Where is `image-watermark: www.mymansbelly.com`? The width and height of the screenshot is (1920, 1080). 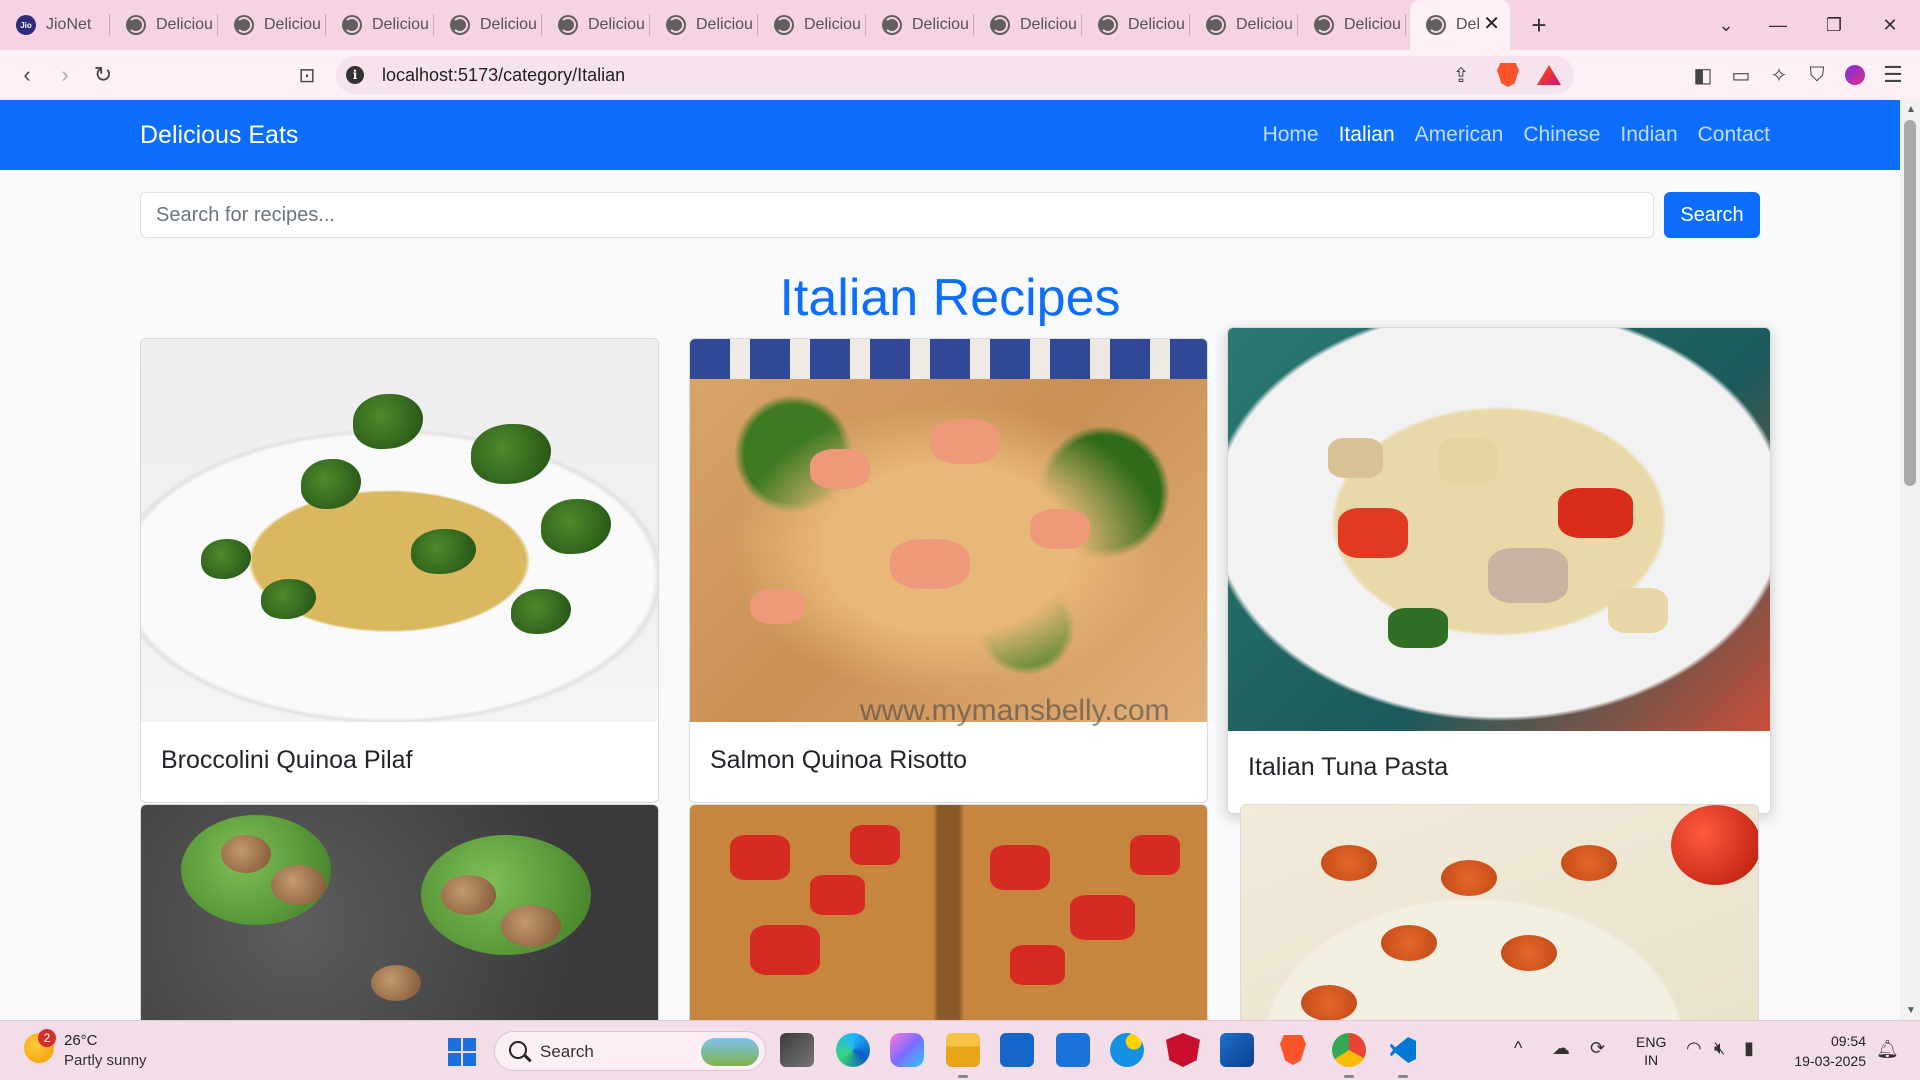
image-watermark: www.mymansbelly.com is located at coordinates (1015, 710).